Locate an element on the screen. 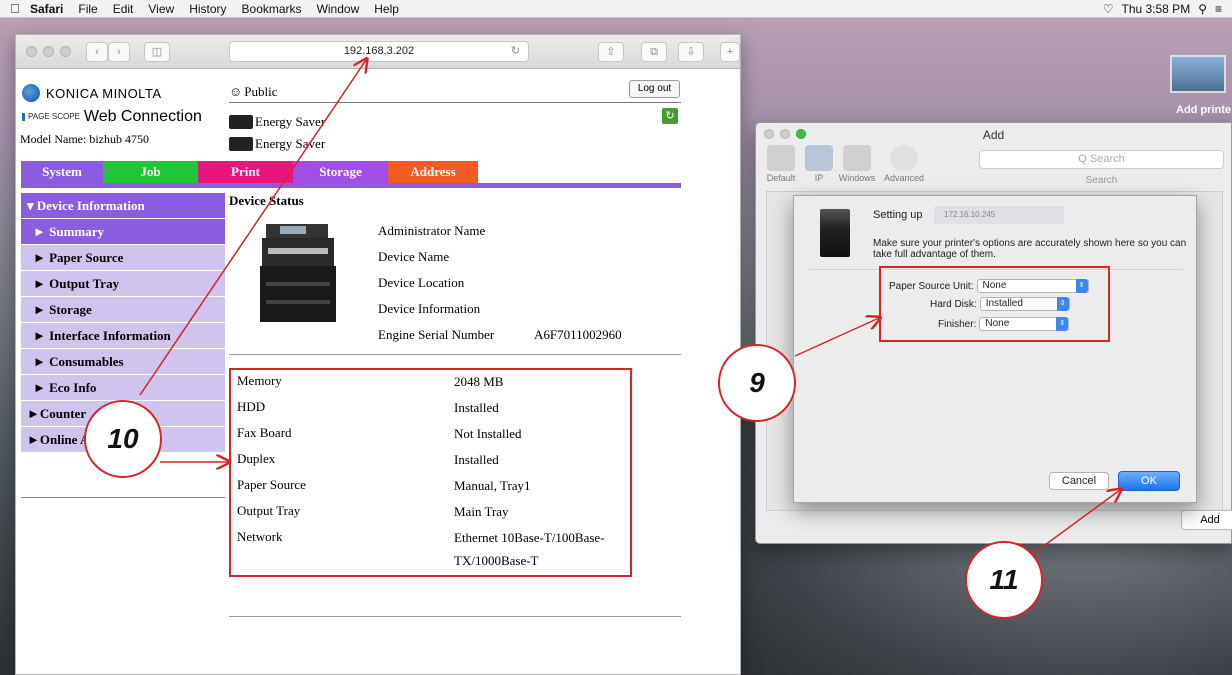 The image size is (1232, 675). tab-job: Job is located at coordinates (150, 172).